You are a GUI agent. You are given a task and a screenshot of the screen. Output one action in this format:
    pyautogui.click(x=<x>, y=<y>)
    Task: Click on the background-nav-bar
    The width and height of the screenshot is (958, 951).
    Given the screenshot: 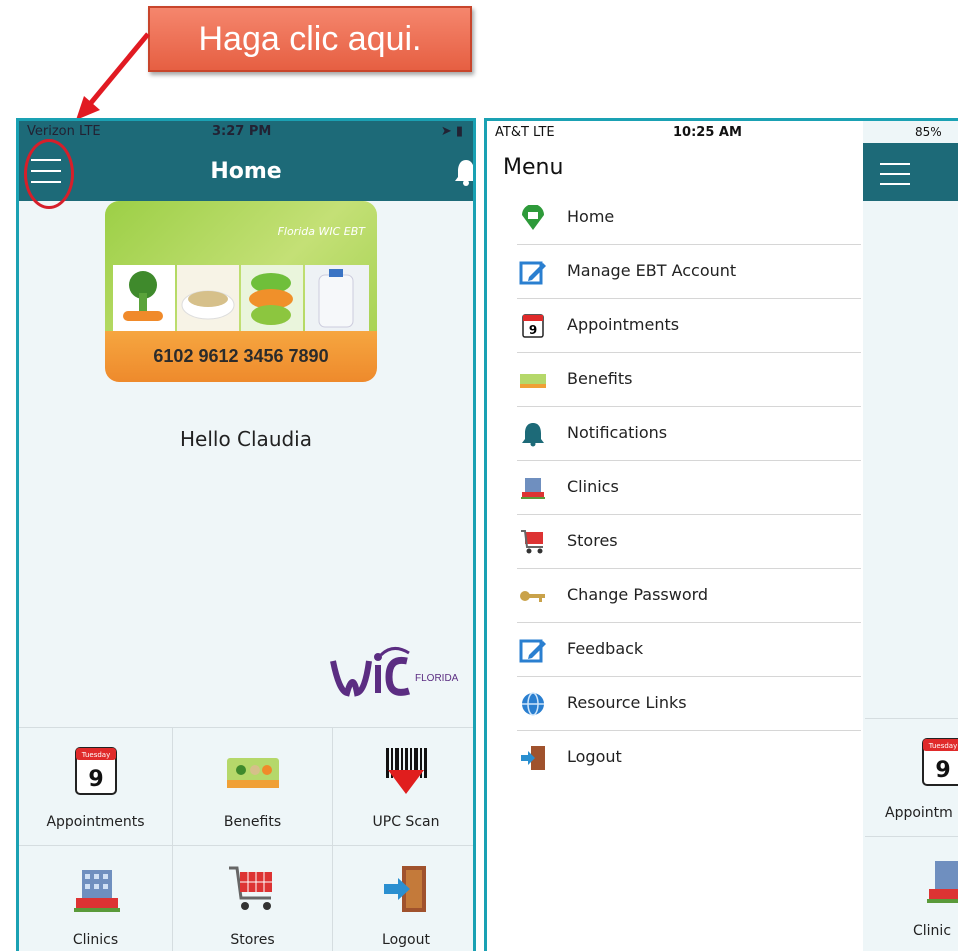 What is the action you would take?
    pyautogui.click(x=910, y=172)
    